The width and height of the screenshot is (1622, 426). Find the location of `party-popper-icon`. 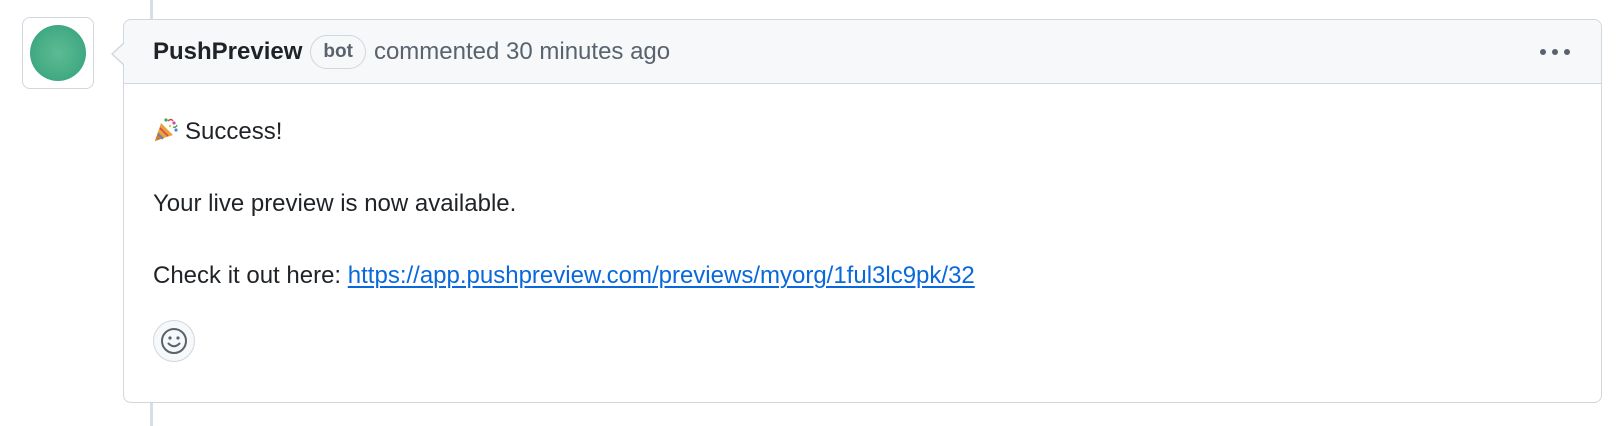

party-popper-icon is located at coordinates (166, 129).